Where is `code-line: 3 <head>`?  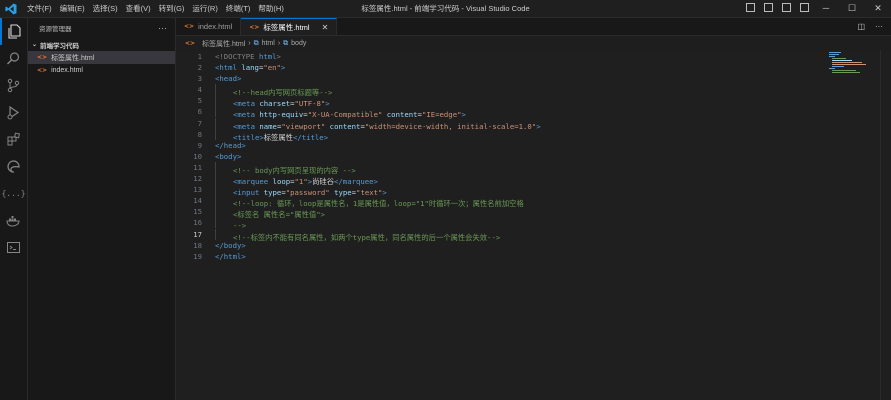
code-line: 3 <head> is located at coordinates (358, 78).